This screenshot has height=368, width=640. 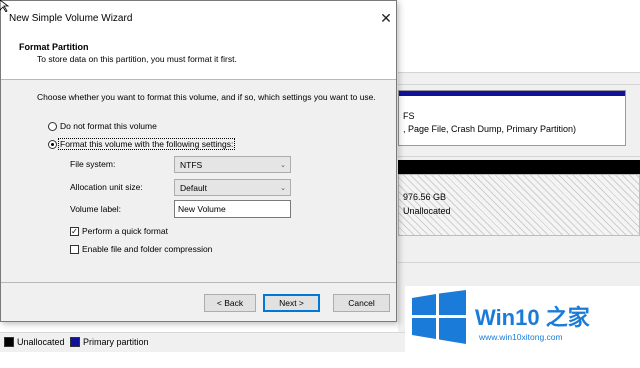 I want to click on windows-logo-icon, so click(x=439, y=317).